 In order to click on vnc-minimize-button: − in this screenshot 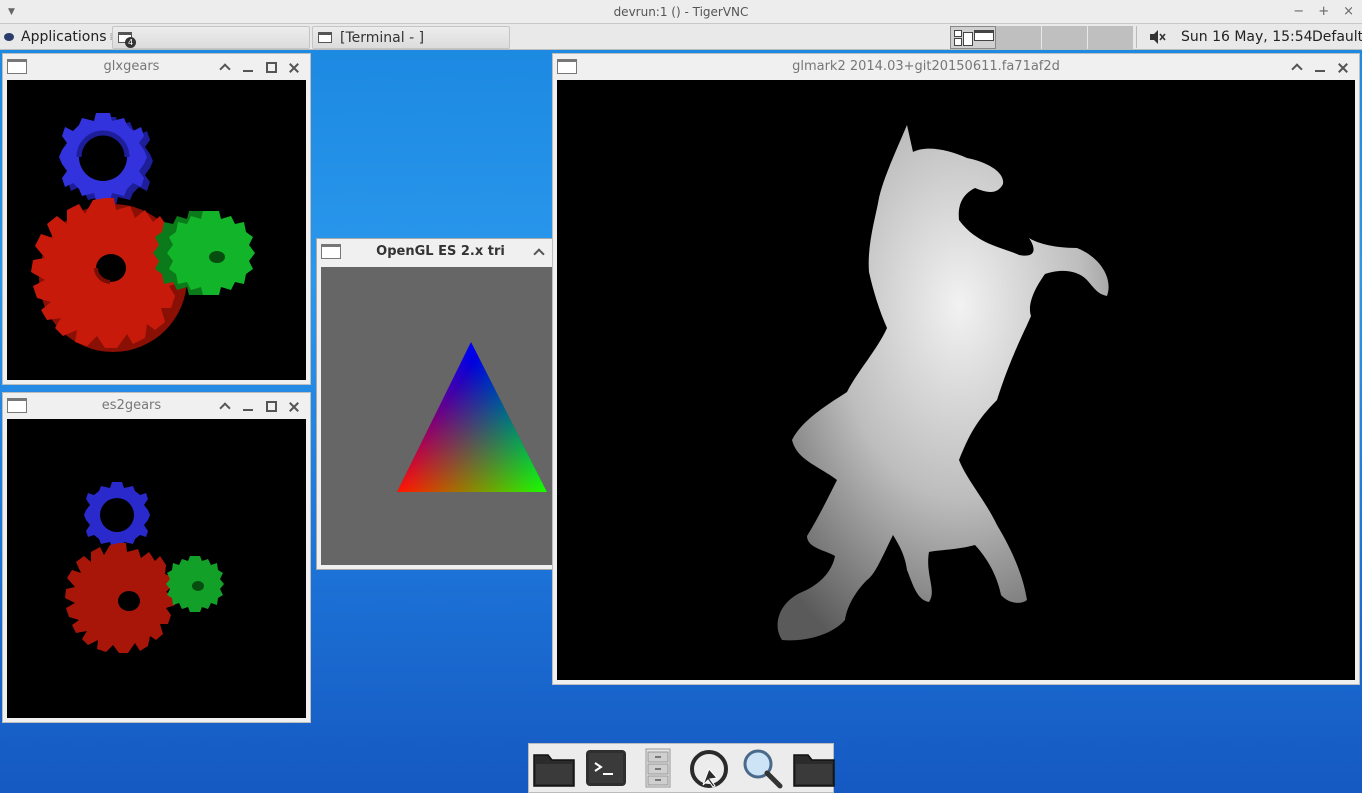, I will do `click(1298, 12)`.